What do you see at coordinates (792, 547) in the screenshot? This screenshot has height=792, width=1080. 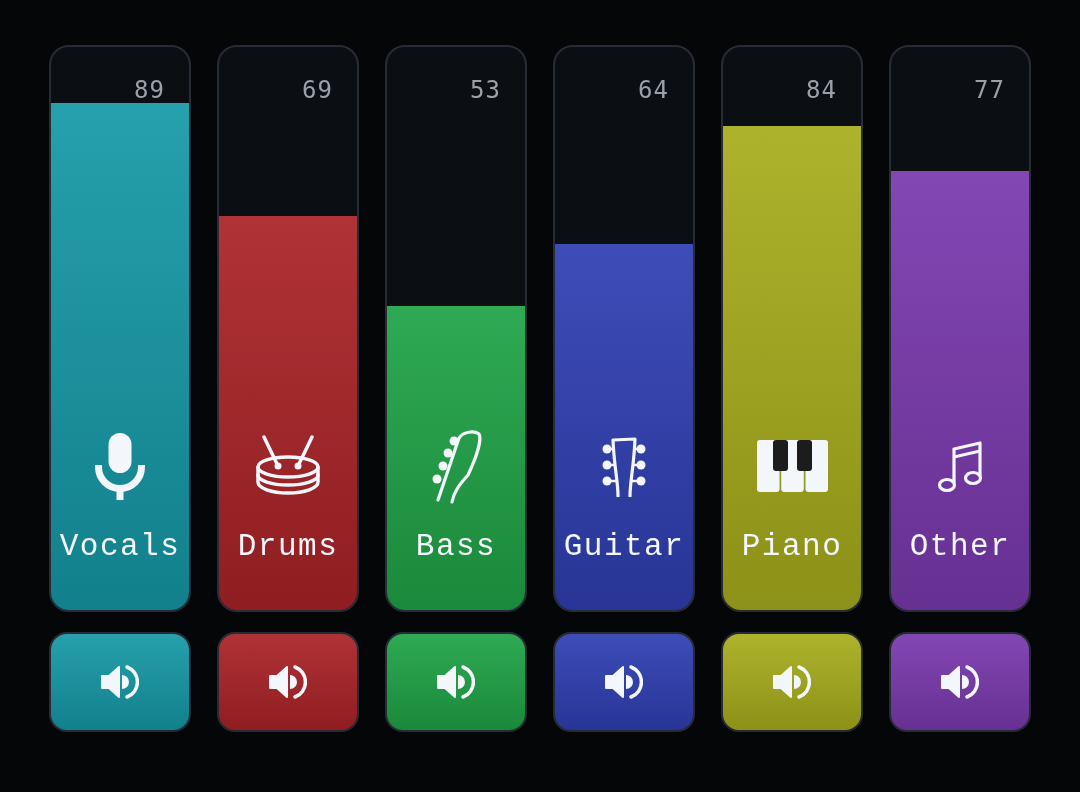 I see `channel-label: Piano` at bounding box center [792, 547].